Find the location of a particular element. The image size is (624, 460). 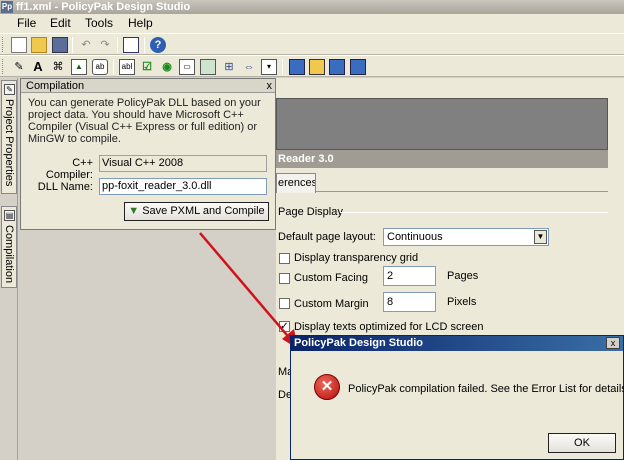

text-icon: A is located at coordinates (38, 67).